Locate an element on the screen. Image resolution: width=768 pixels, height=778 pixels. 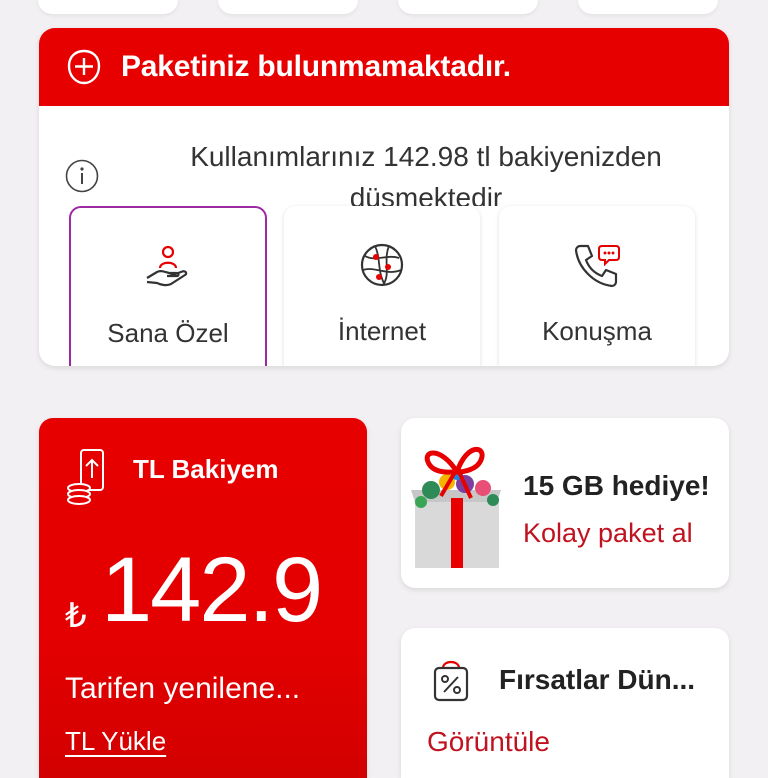
gift-title: 15 GB hediye! is located at coordinates (616, 485).